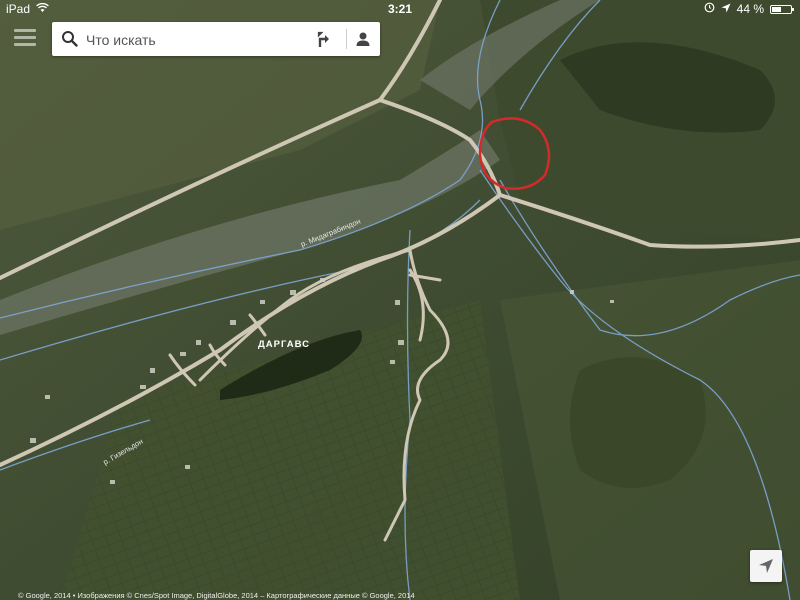  I want to click on status-bar: iPad 3:21 44 %, so click(400, 9).